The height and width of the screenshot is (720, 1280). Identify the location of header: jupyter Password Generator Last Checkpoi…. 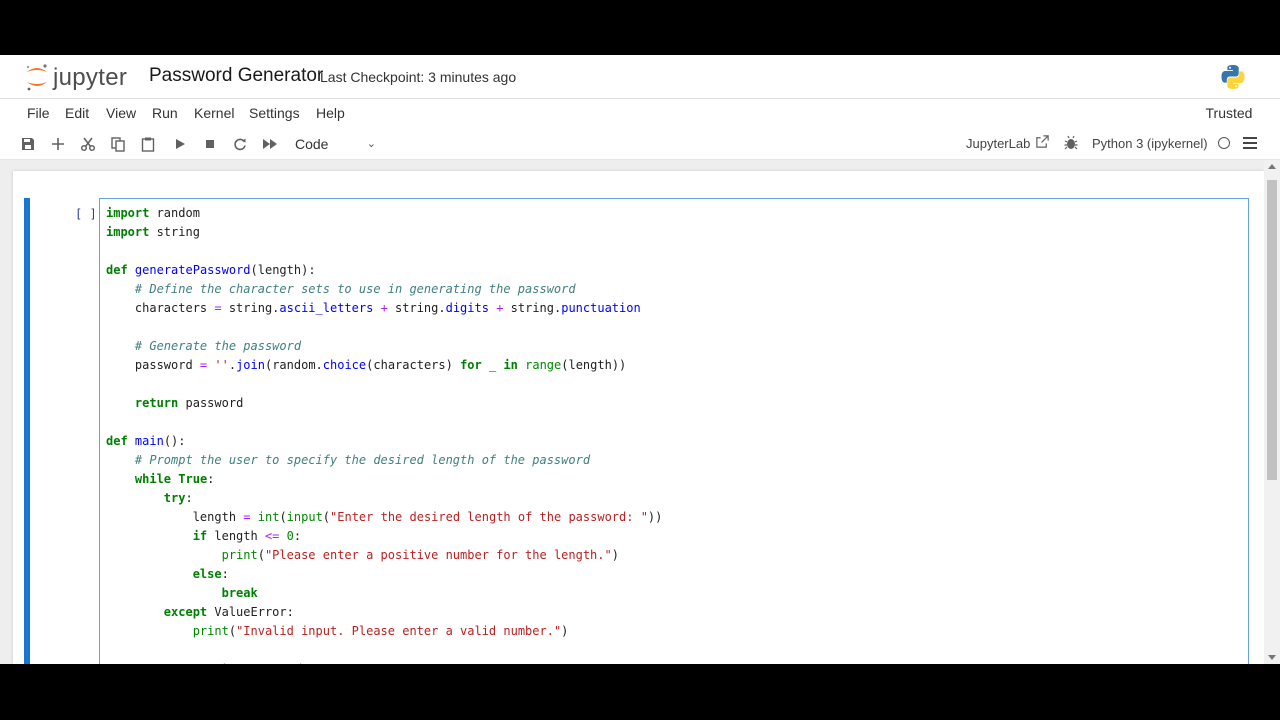
(640, 77).